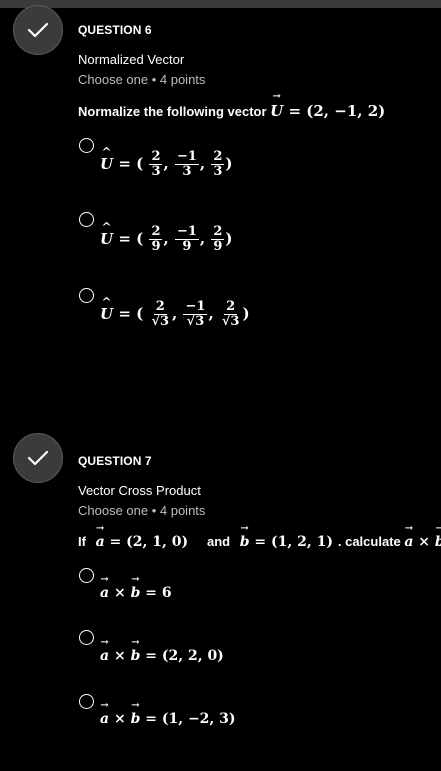 The image size is (441, 771). I want to click on option-1-math: a × b = 6, so click(136, 593).